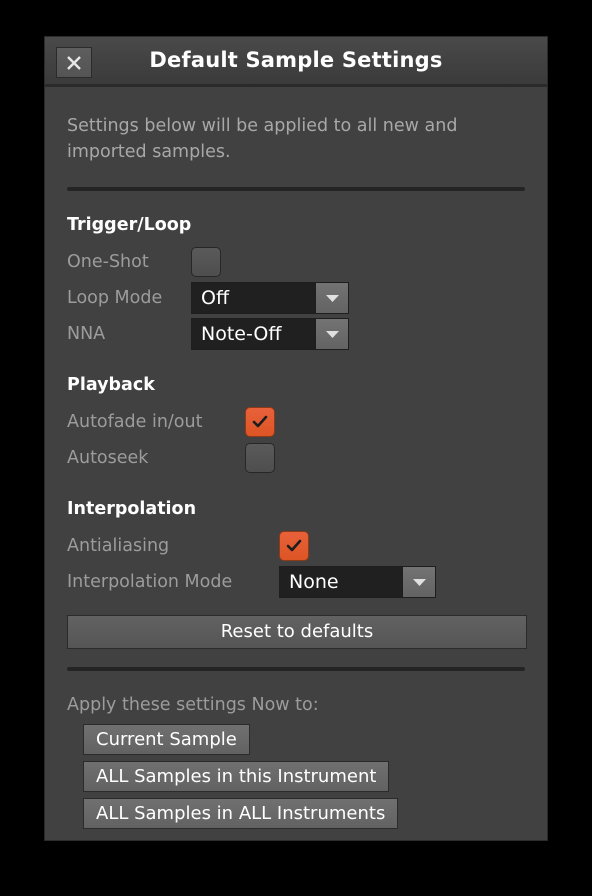 The width and height of the screenshot is (592, 896). What do you see at coordinates (297, 632) in the screenshot?
I see `reset-to-defaults-button: Reset to defaults` at bounding box center [297, 632].